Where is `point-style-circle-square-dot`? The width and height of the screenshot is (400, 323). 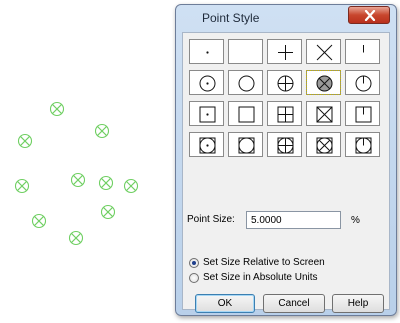 point-style-circle-square-dot is located at coordinates (206, 144).